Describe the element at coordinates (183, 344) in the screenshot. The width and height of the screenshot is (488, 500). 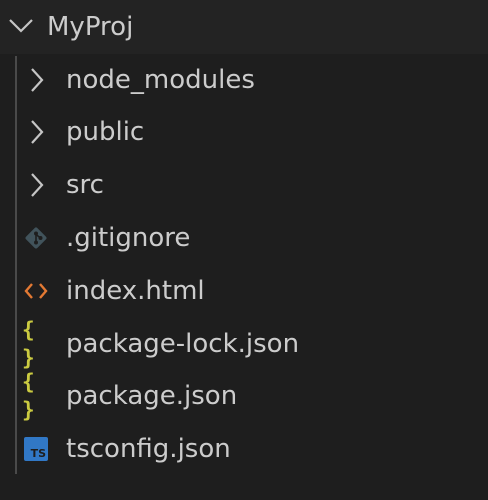
I see `file-label: package-lock.json` at that location.